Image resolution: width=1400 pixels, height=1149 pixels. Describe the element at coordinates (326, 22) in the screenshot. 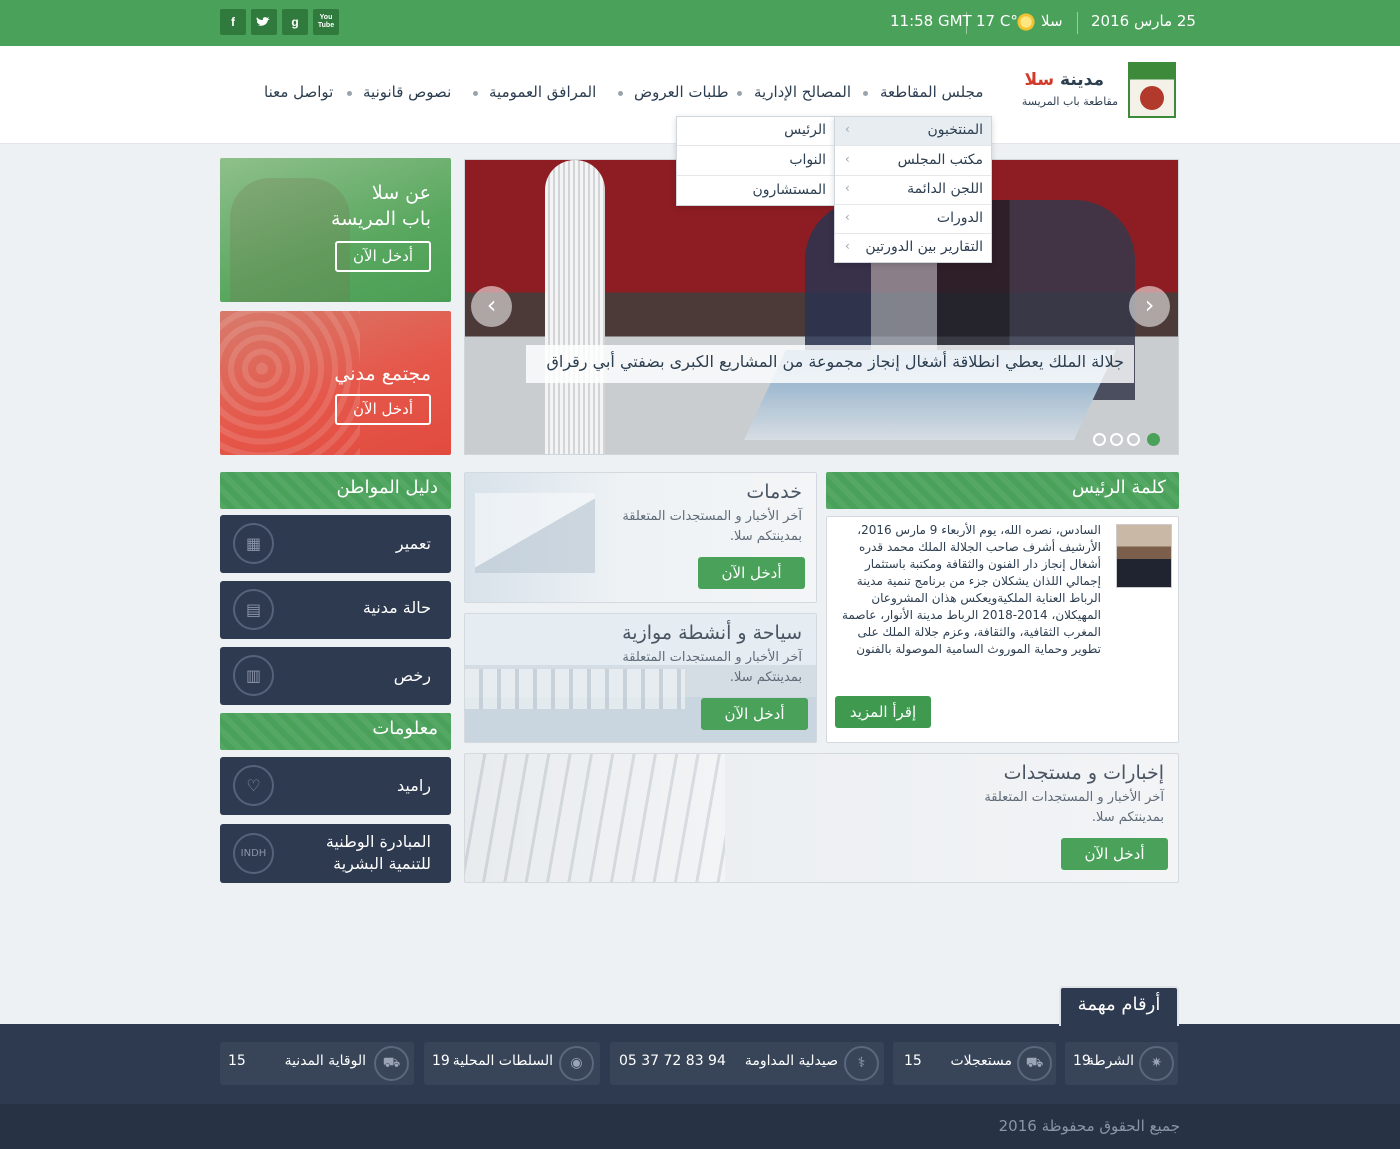

I see `youtube-icon: You Tube` at that location.